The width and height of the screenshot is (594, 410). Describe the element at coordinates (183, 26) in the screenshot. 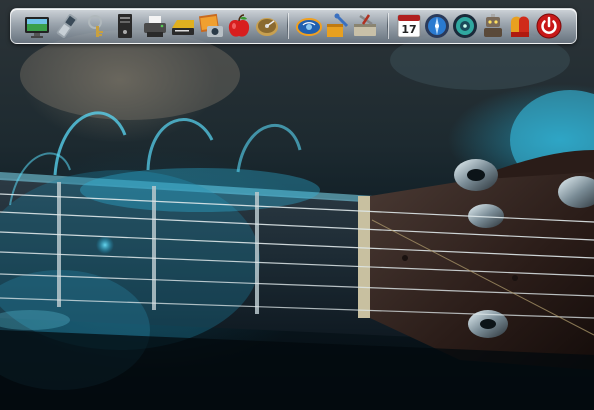

I see `scanner-icon` at that location.